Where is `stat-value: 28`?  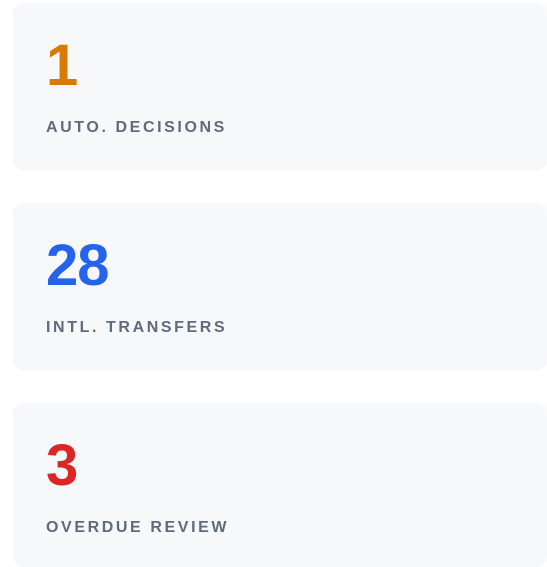
stat-value: 28 is located at coordinates (78, 265).